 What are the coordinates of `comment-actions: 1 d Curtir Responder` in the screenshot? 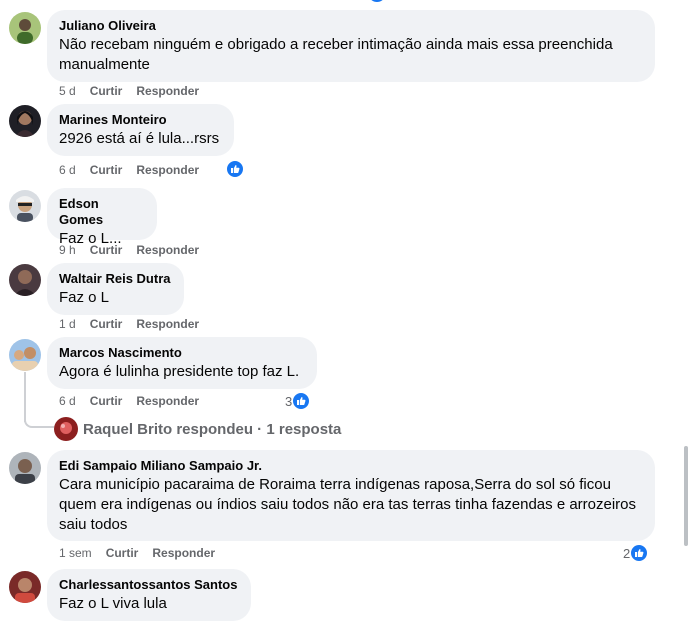 It's located at (136, 324).